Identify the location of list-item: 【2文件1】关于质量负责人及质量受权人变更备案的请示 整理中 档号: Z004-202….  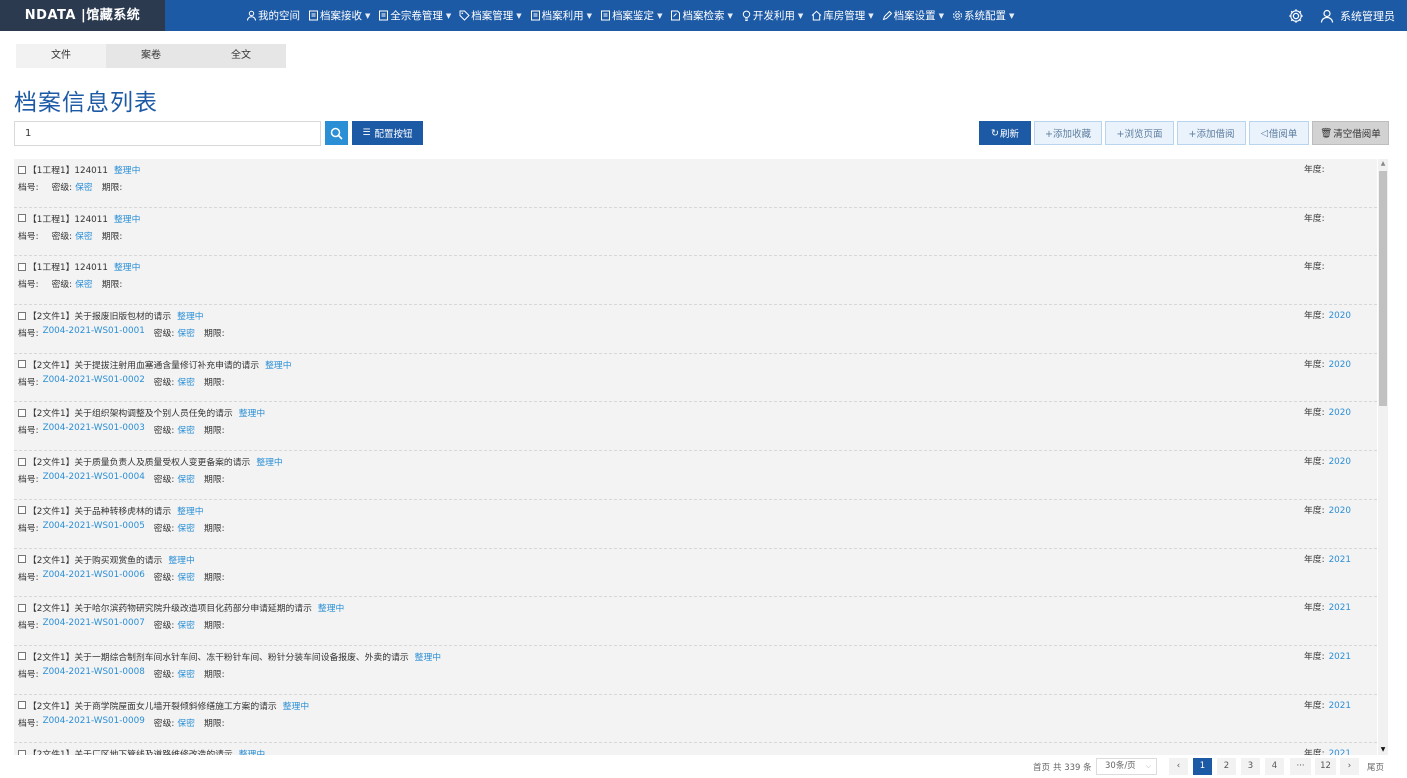
(695, 475).